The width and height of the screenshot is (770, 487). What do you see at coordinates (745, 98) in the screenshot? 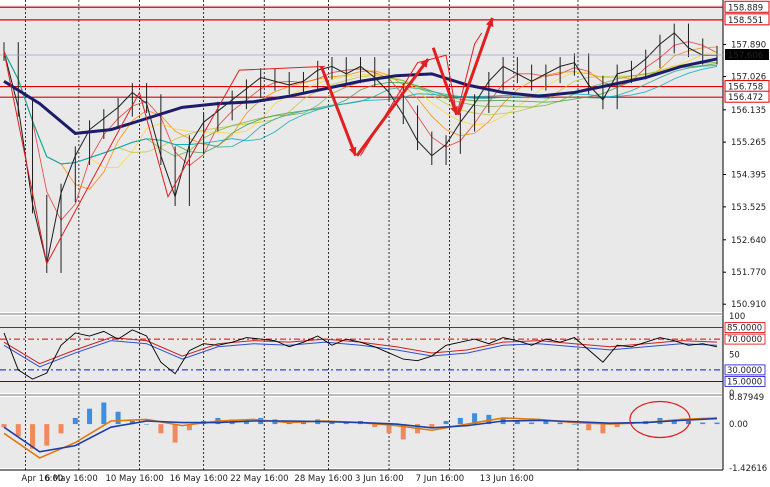
I see `price-level-label: 156.472` at bounding box center [745, 98].